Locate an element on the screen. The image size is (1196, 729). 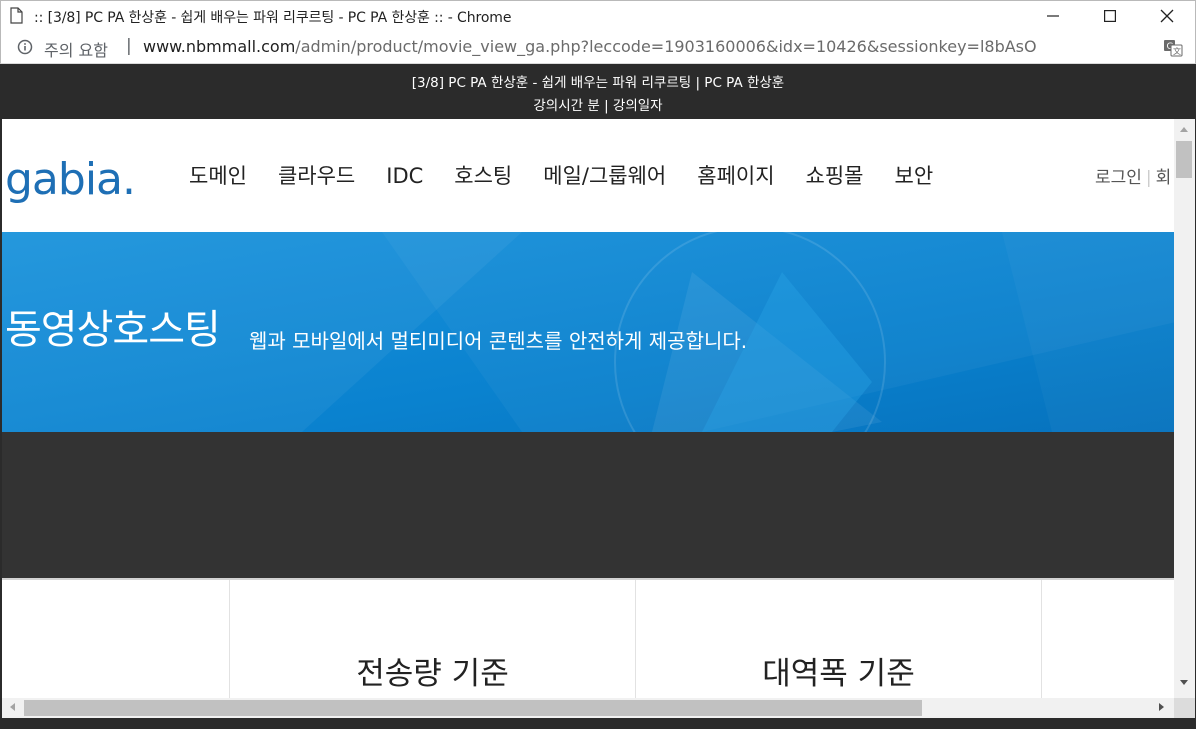
menu-item-security: 보안 is located at coordinates (914, 176).